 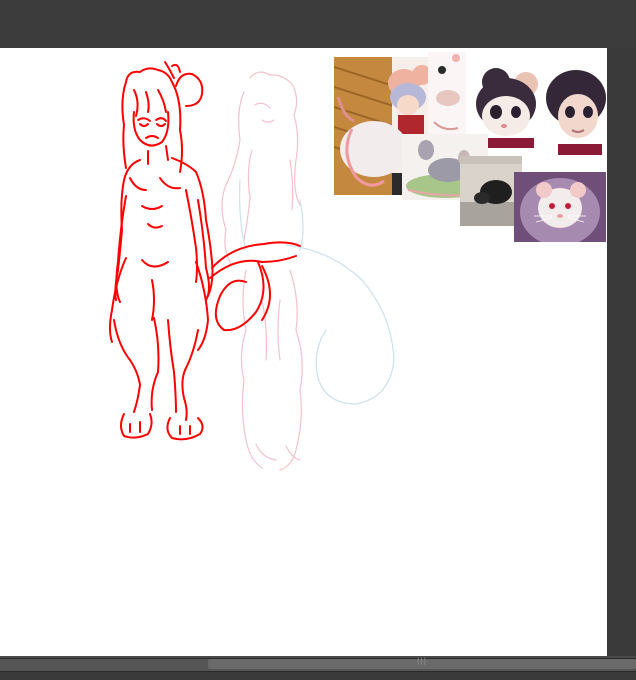 I want to click on top-toolbar-area, so click(x=318, y=24).